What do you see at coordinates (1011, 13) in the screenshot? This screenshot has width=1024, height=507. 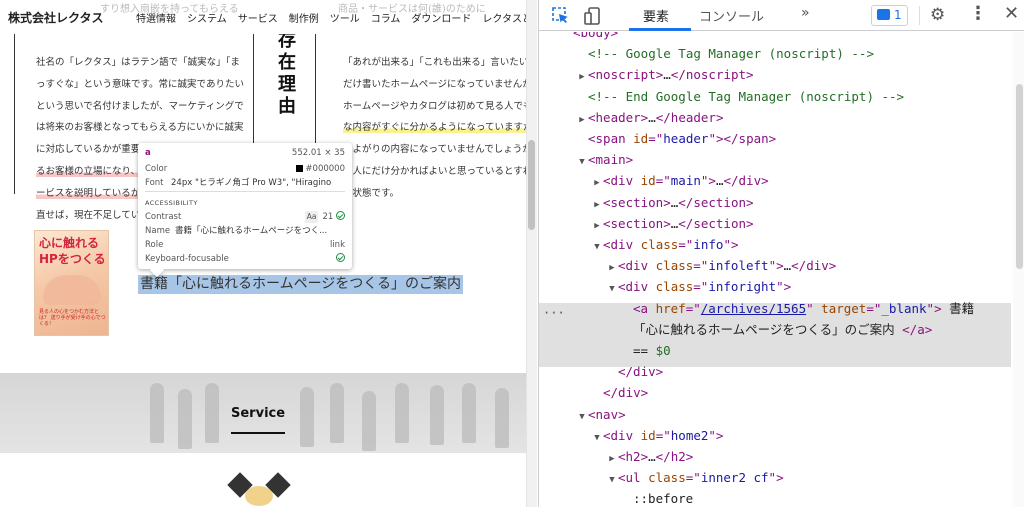 I see `close-icon: ✕` at bounding box center [1011, 13].